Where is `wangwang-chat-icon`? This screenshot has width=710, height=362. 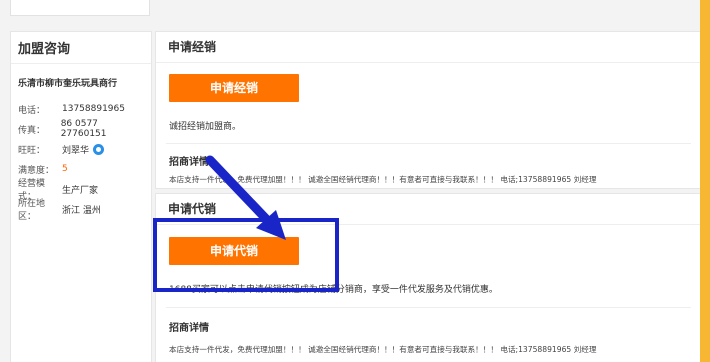
wangwang-chat-icon is located at coordinates (99, 149).